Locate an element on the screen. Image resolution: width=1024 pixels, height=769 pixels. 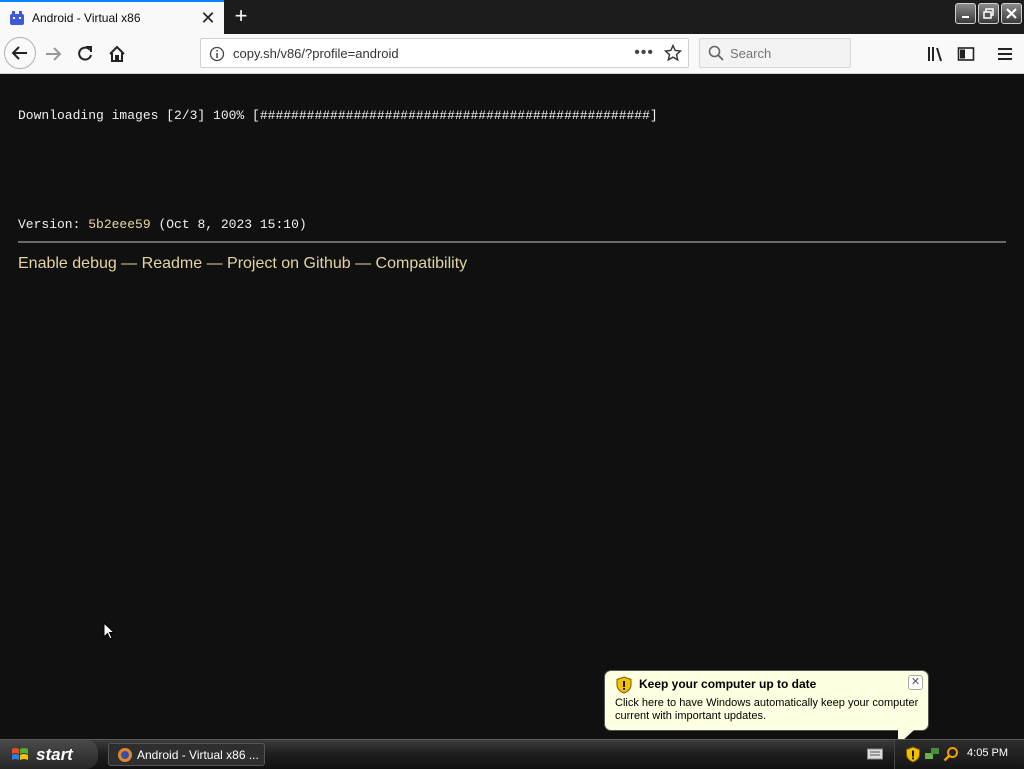
enable-debug-link: Enable debug is located at coordinates (67, 263).